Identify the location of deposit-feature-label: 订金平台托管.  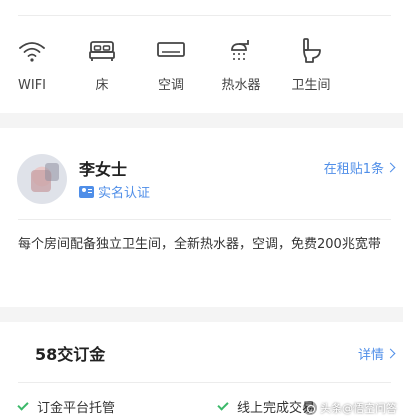
(76, 408).